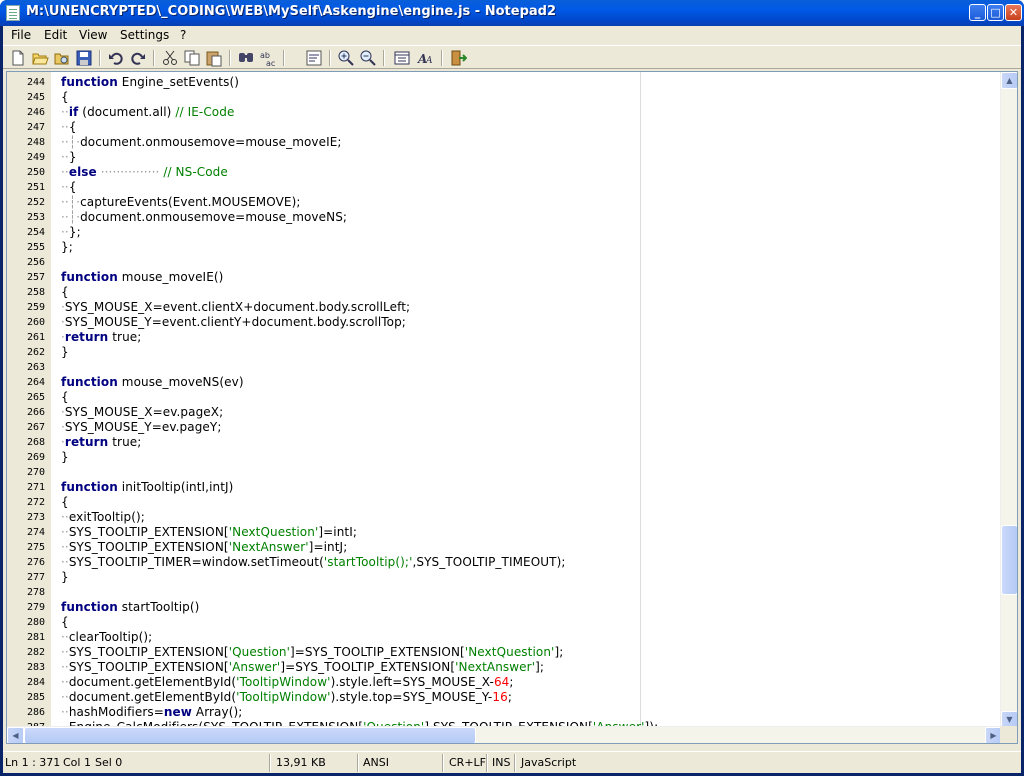 This screenshot has width=1024, height=776. I want to click on zoom-in-icon, so click(346, 58).